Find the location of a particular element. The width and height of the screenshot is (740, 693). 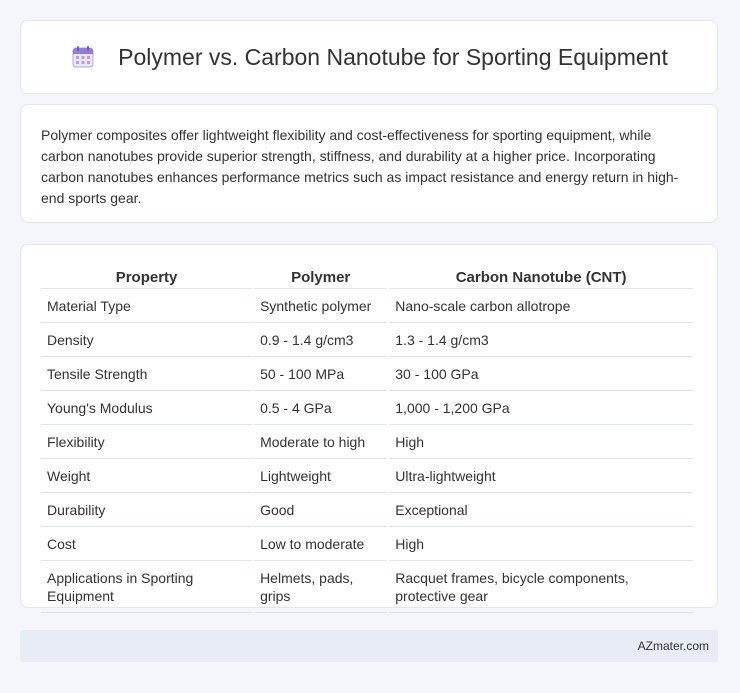

table-cell: 50 - 100 MPa is located at coordinates (321, 374).